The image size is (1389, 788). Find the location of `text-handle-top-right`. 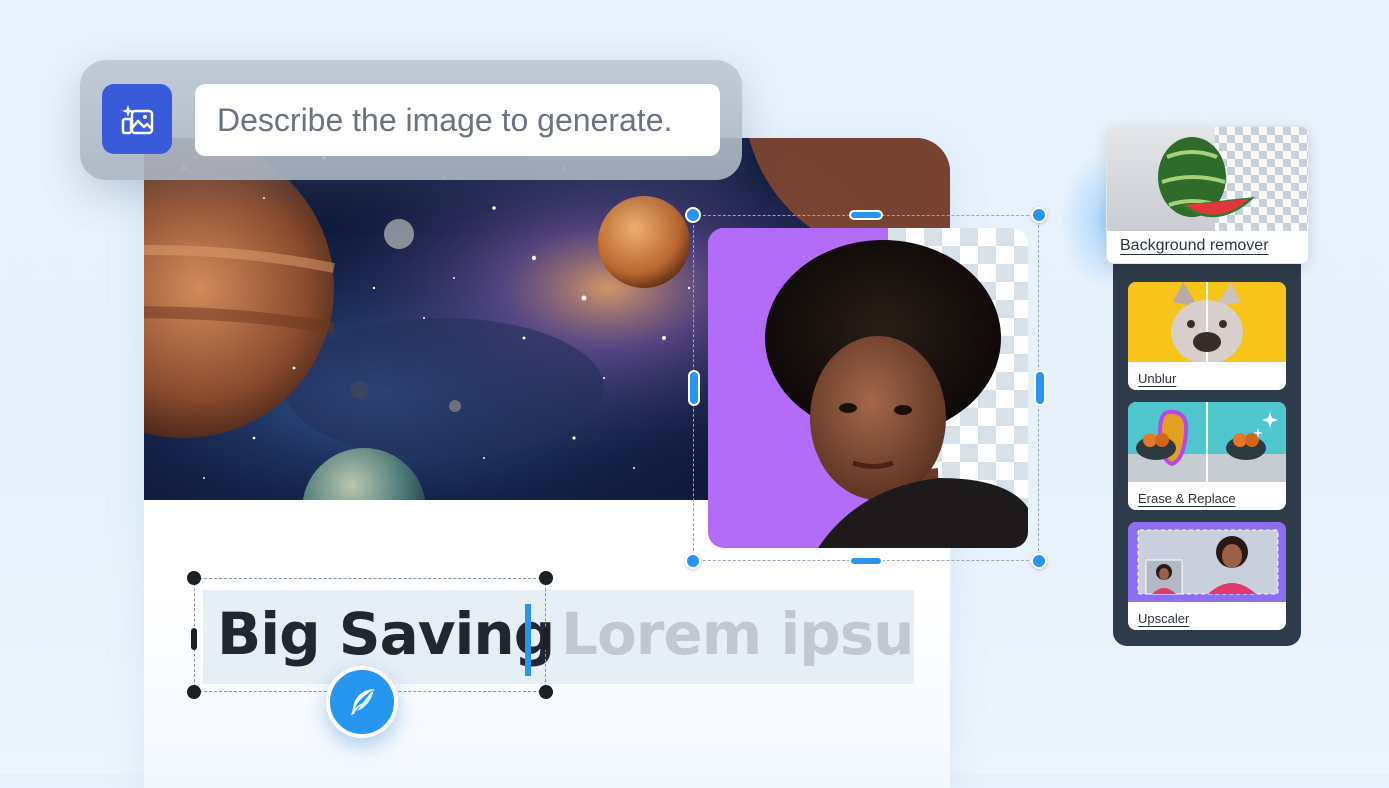

text-handle-top-right is located at coordinates (546, 578).